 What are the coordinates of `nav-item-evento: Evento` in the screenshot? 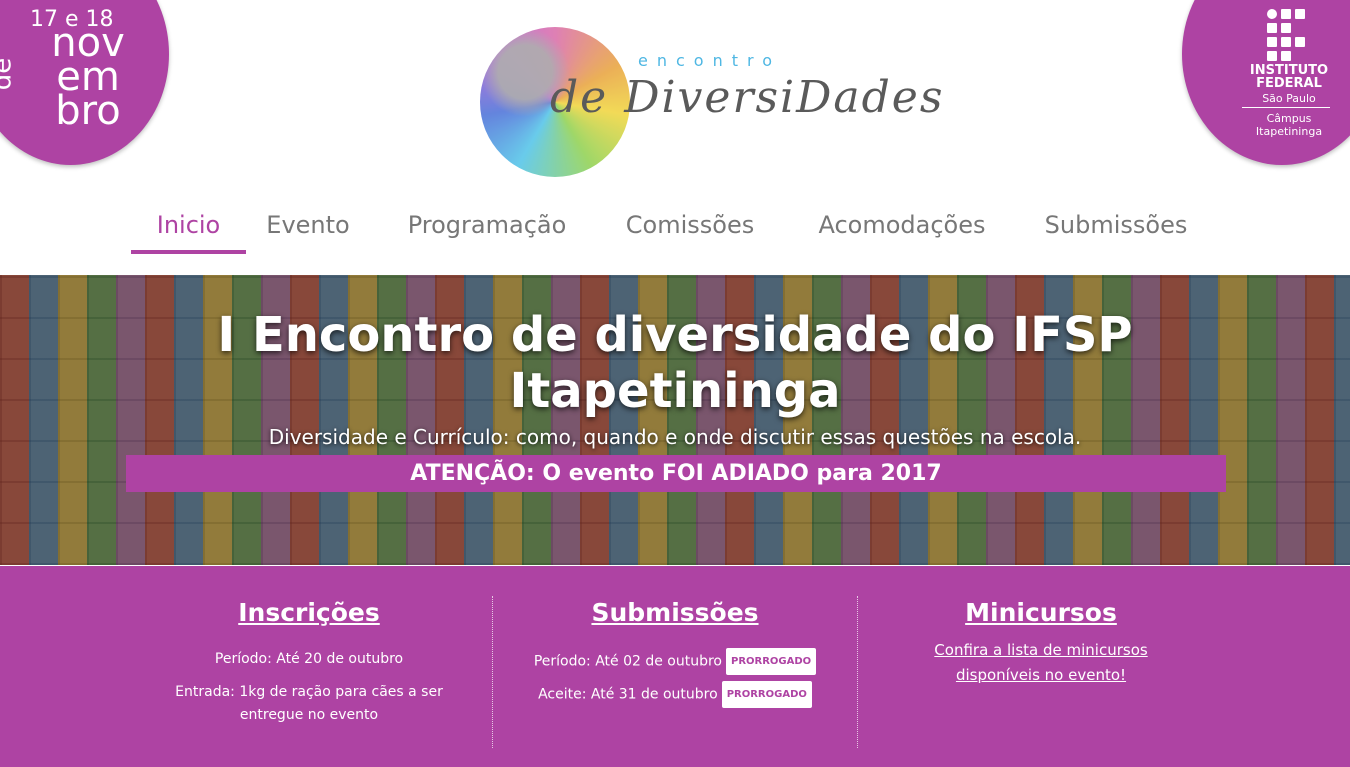 It's located at (308, 231).